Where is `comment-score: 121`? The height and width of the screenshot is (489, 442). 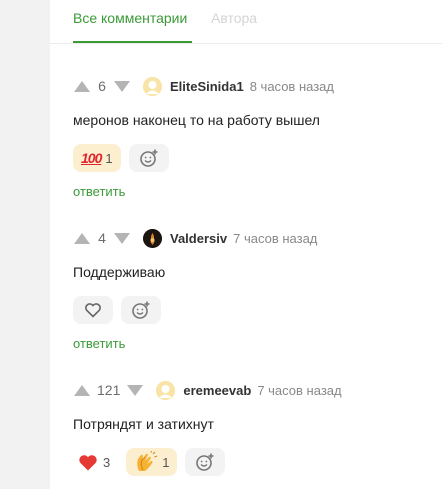 comment-score: 121 is located at coordinates (109, 390).